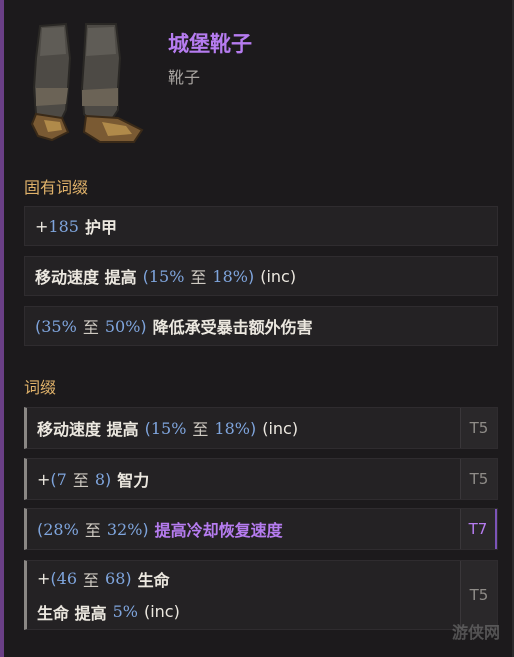 This screenshot has height=657, width=514. Describe the element at coordinates (108, 612) in the screenshot. I see `affix-line-inc-life: 生命 提高 5% (inc)` at that location.